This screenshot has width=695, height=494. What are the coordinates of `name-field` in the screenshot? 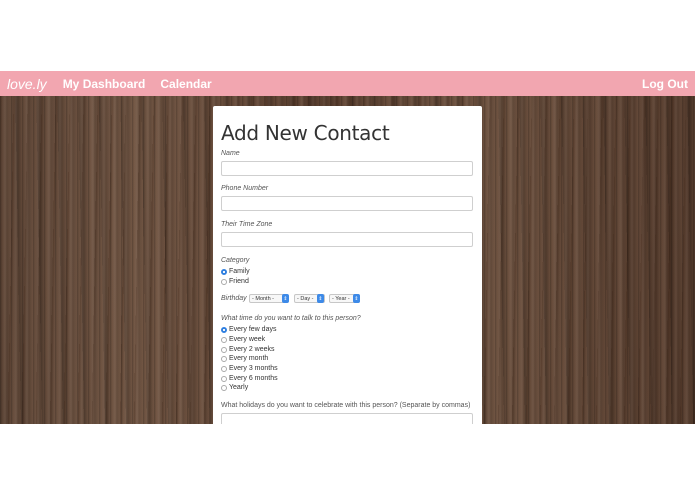 It's located at (347, 168).